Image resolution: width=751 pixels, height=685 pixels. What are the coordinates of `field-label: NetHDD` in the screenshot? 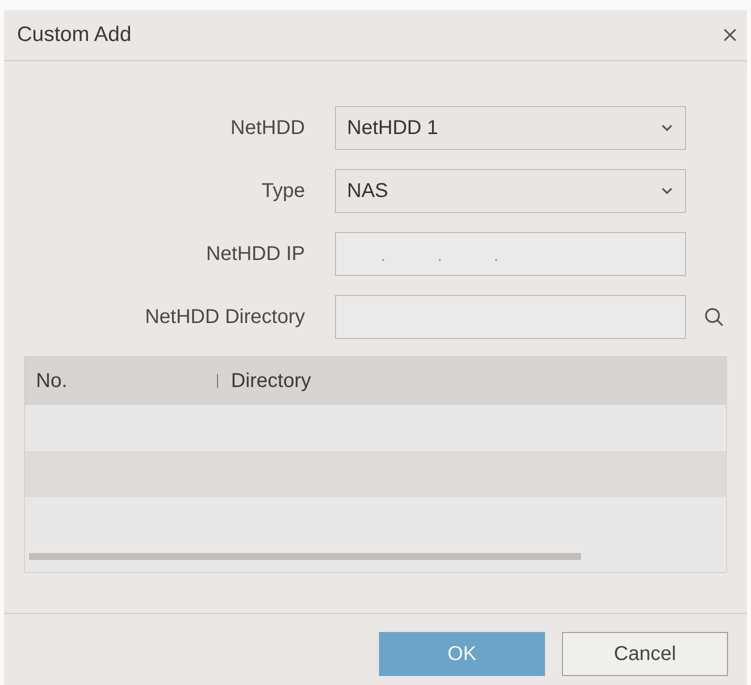 It's located at (267, 128).